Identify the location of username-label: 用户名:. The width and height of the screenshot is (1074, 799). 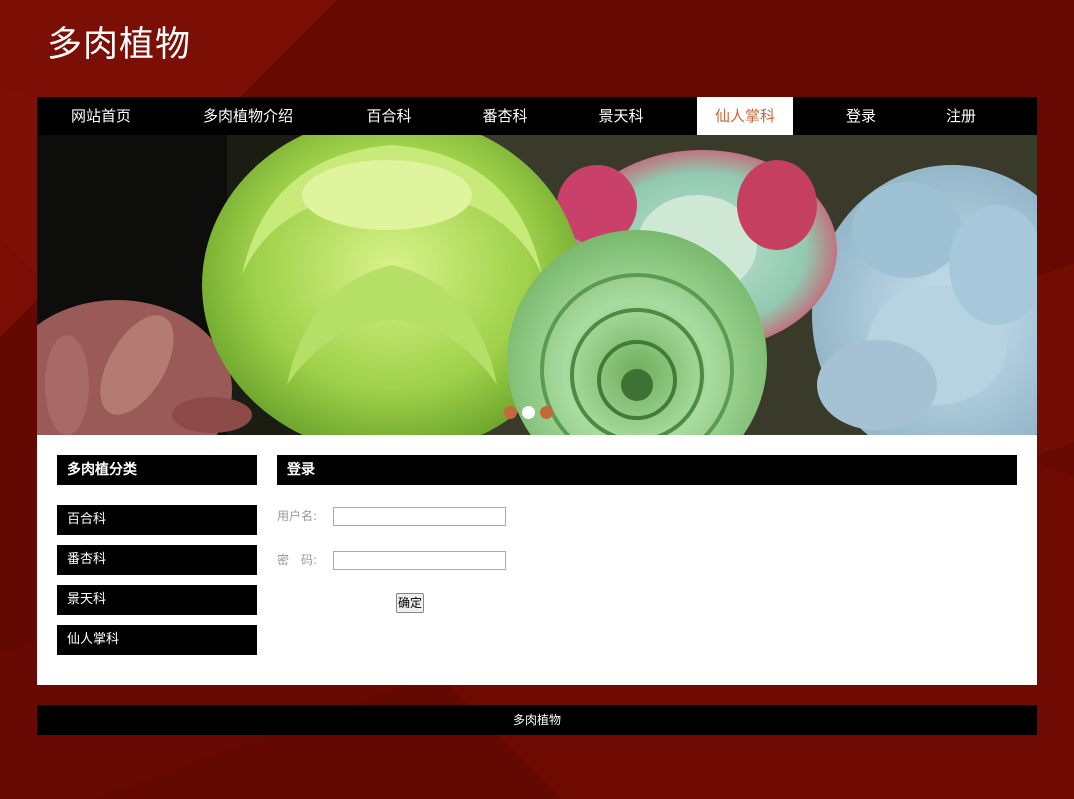
(297, 516).